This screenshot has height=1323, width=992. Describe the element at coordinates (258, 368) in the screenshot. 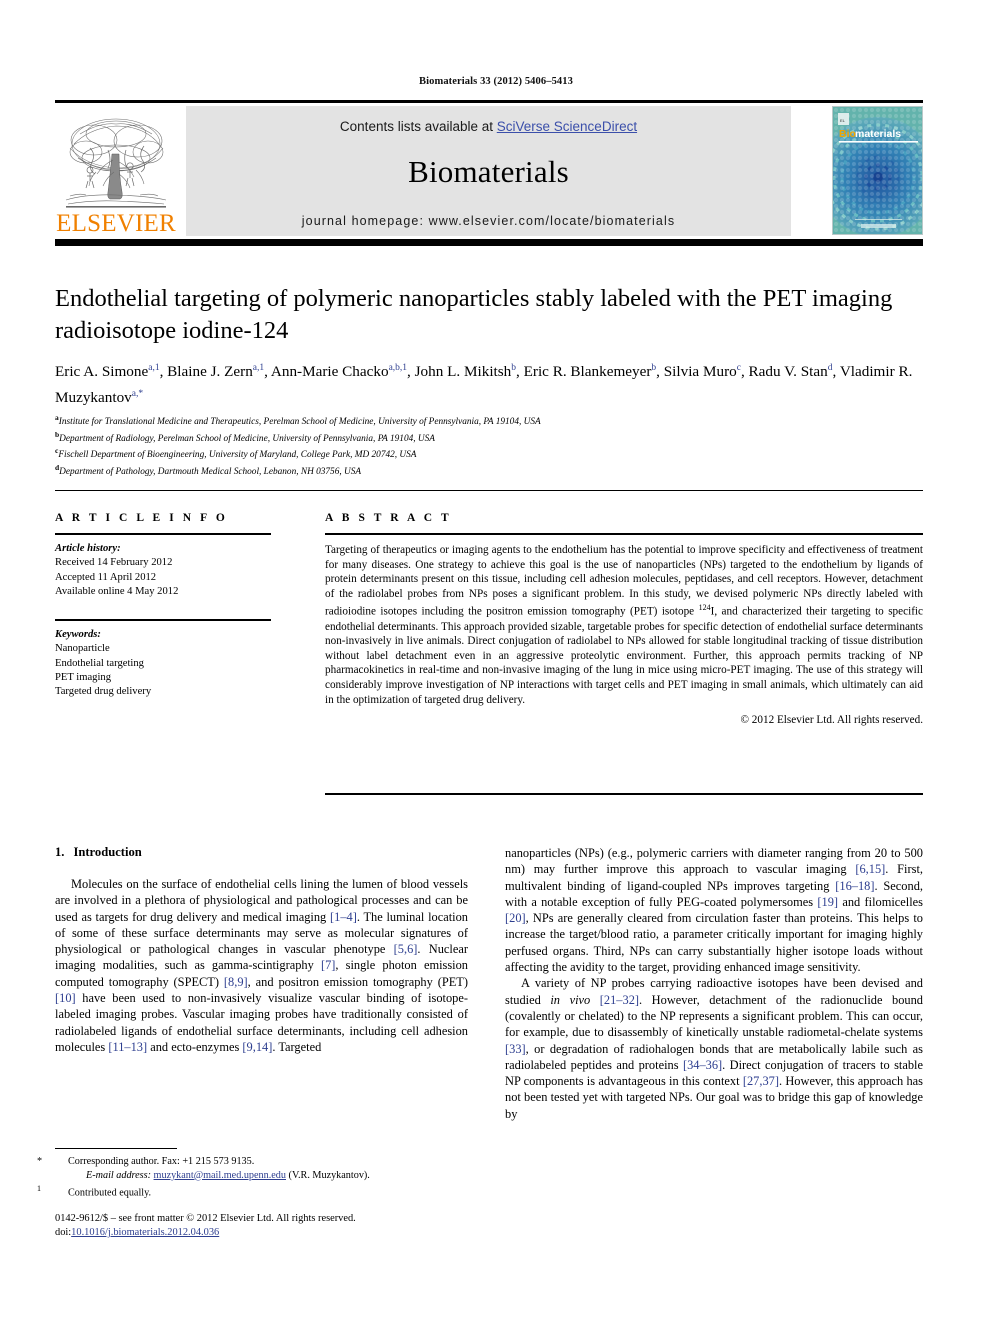

I see `author-affiliation-mark: a,1` at that location.